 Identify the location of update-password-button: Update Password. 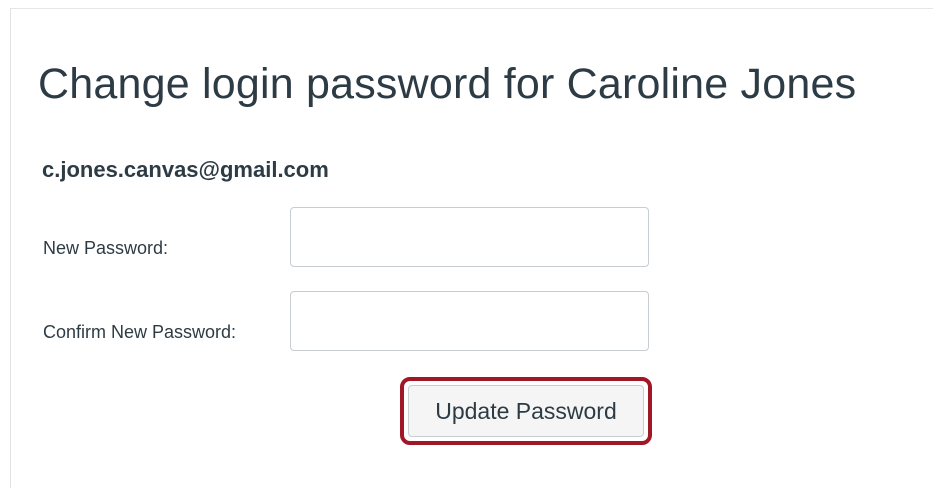
(526, 411).